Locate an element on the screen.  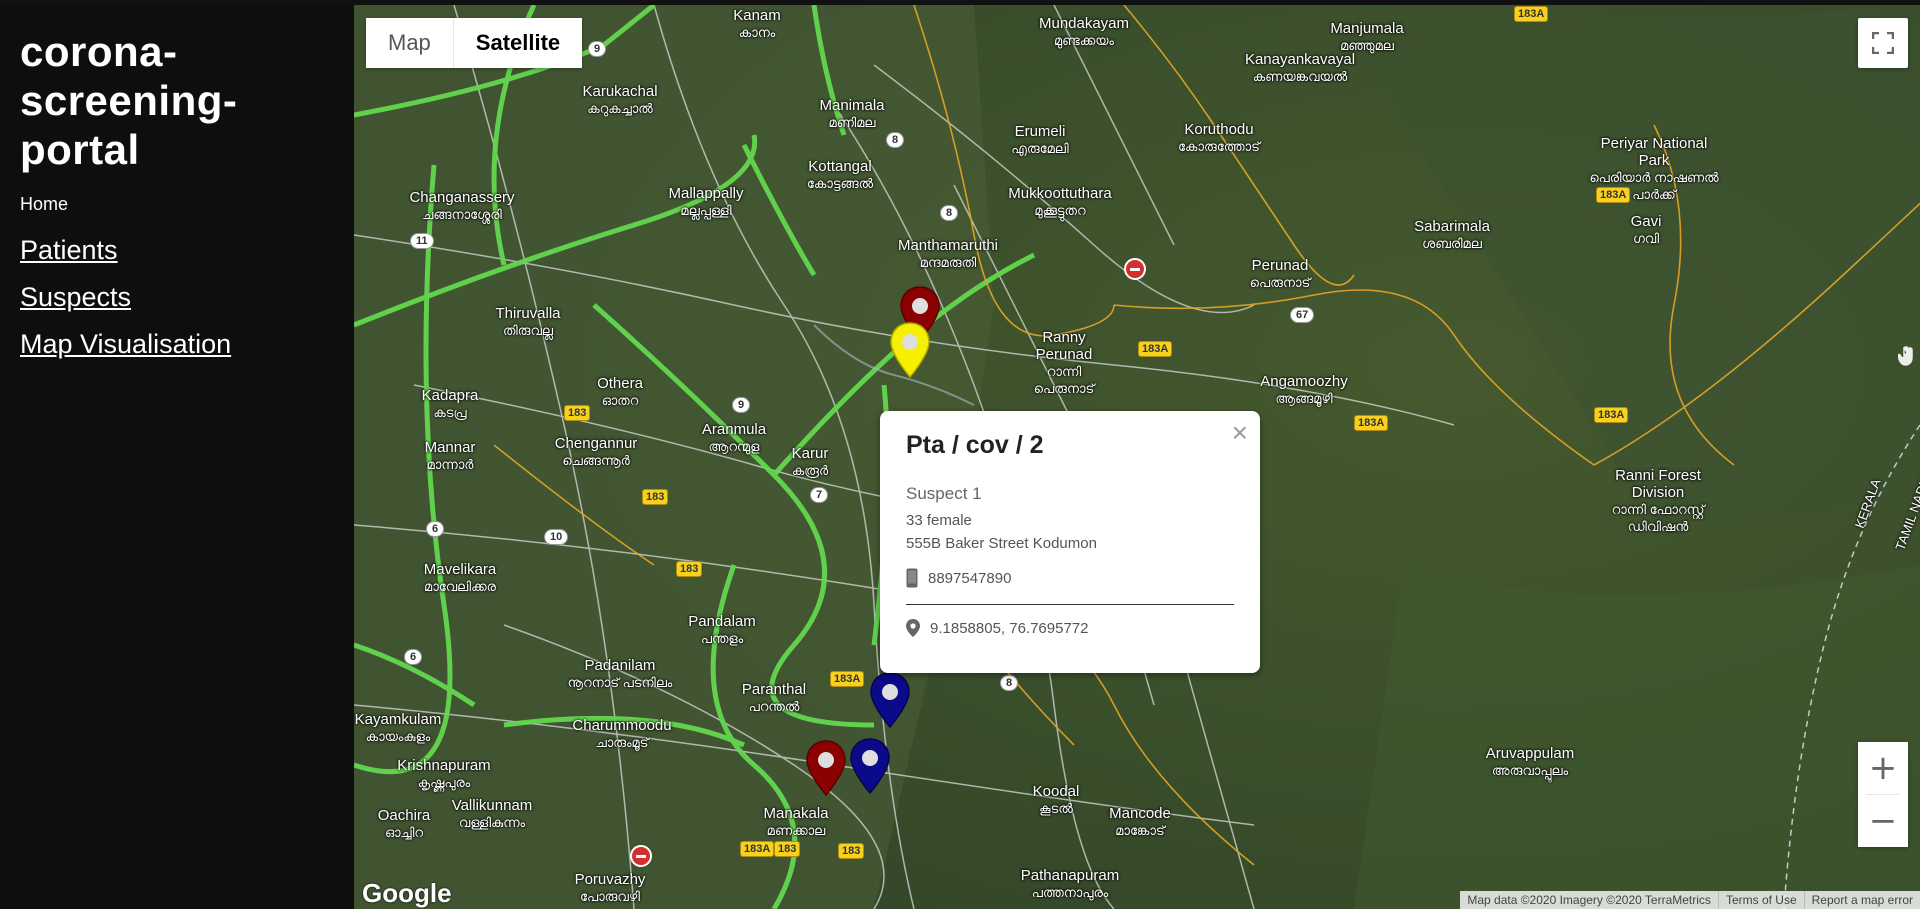
hand-cursor-icon is located at coordinates (1905, 356).